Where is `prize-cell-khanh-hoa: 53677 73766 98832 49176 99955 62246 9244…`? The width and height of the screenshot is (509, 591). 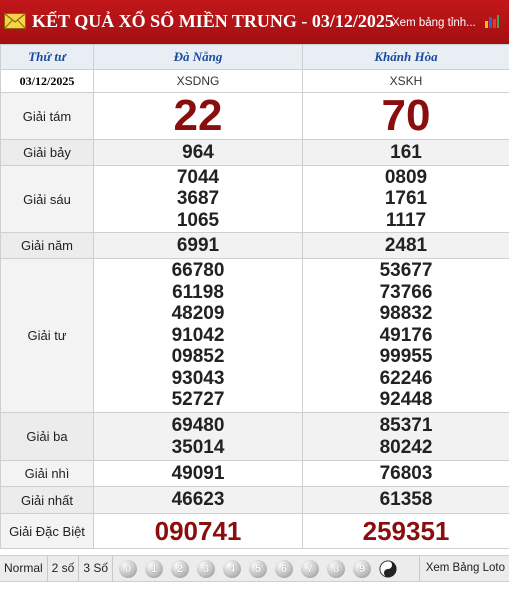
prize-cell-khanh-hoa: 53677 73766 98832 49176 99955 62246 9244… is located at coordinates (405, 335).